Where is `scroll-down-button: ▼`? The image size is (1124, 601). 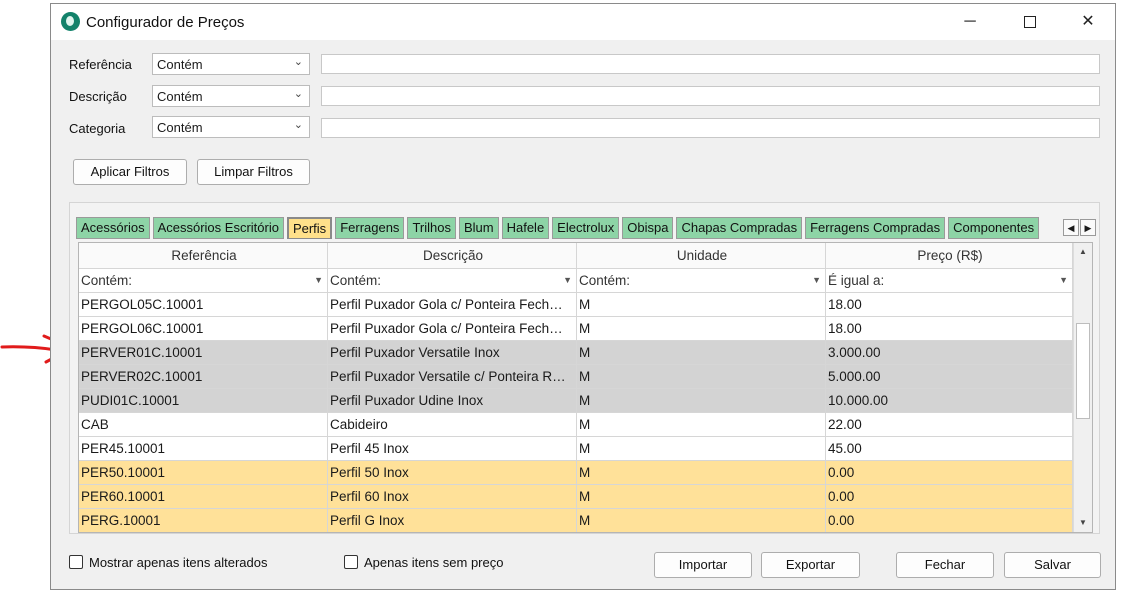 scroll-down-button: ▼ is located at coordinates (1083, 523).